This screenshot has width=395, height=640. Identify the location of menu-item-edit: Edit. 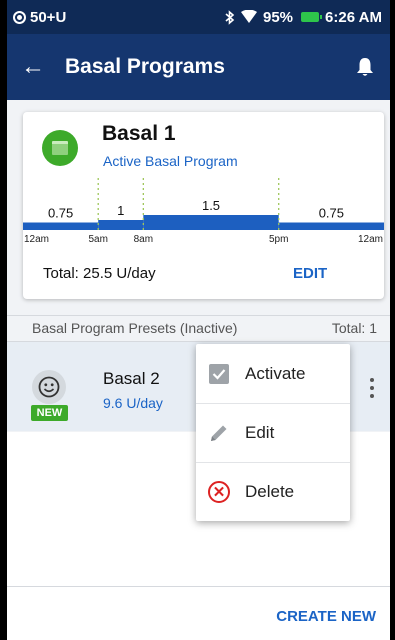
(273, 432).